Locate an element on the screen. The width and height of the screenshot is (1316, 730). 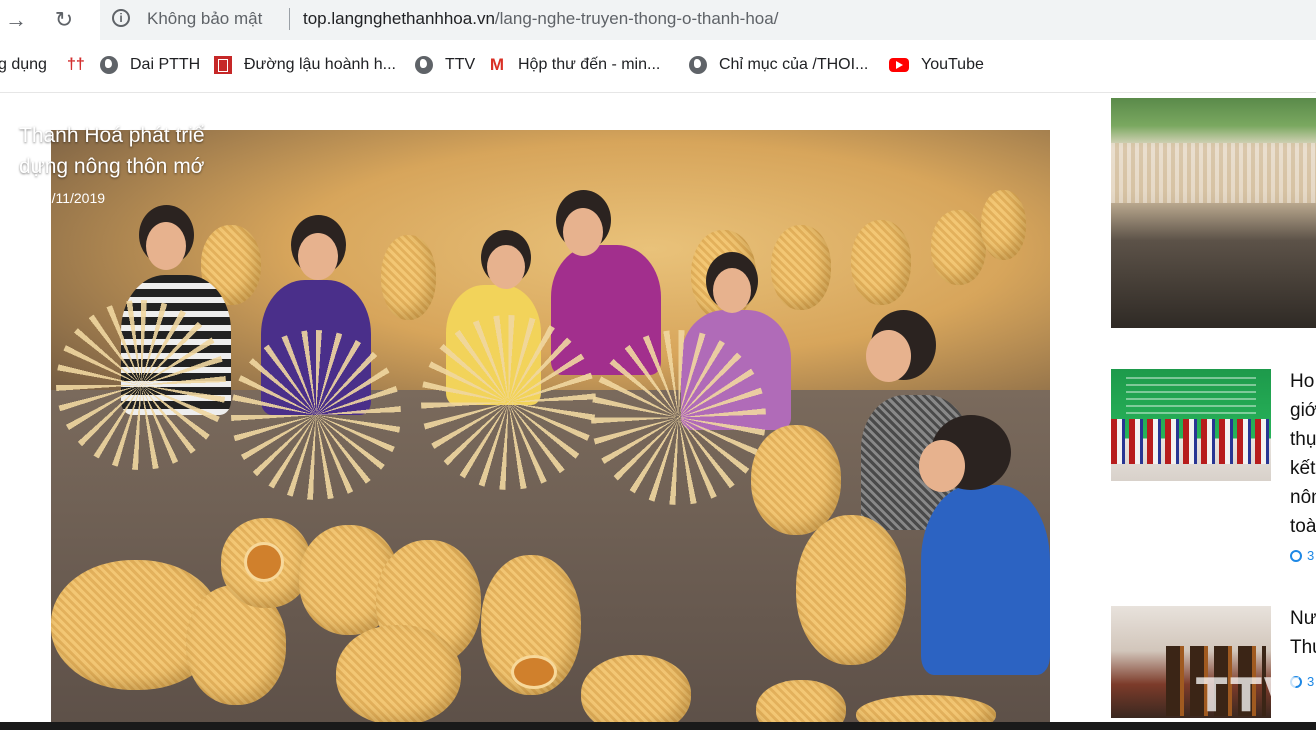
featured-article-title: Thanh Hoá phát triể dựng nông thôn mớ is located at coordinates (114, 151).